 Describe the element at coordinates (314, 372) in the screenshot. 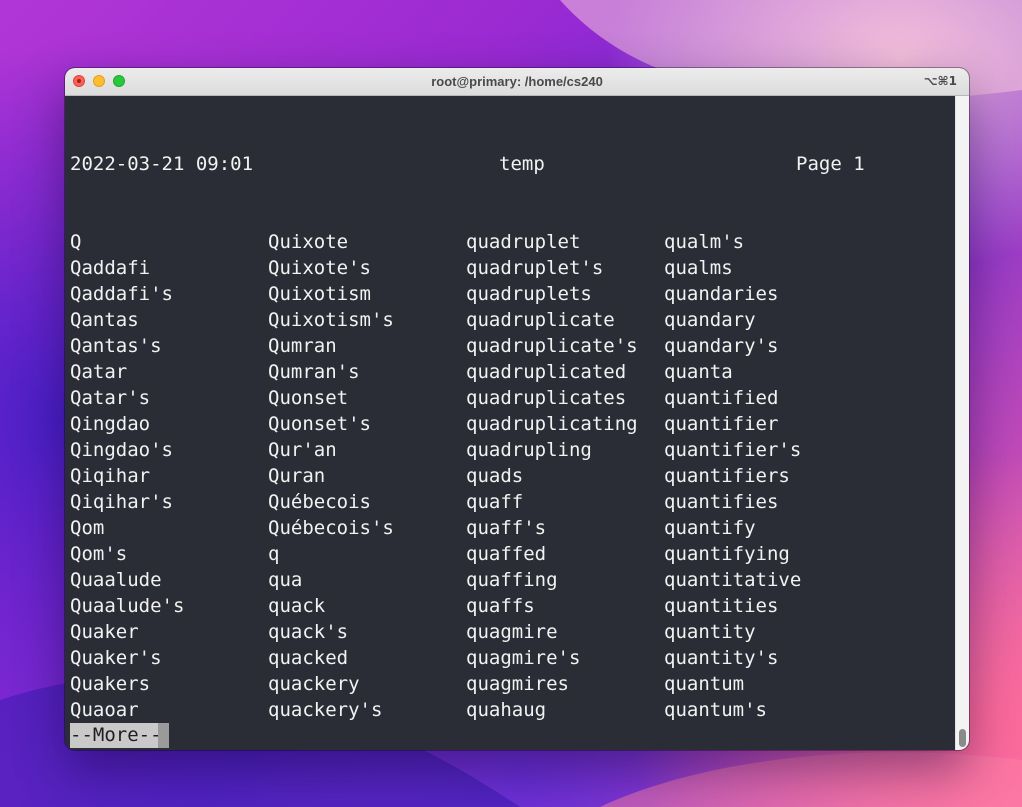

I see `word-entry: Qumran's` at that location.